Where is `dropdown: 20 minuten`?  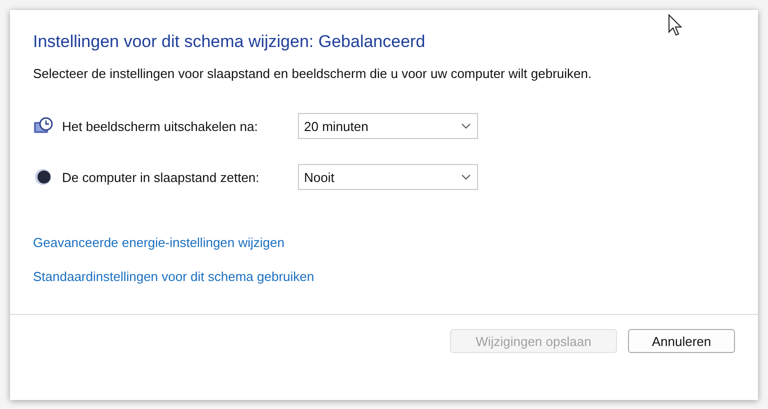 dropdown: 20 minuten is located at coordinates (388, 126).